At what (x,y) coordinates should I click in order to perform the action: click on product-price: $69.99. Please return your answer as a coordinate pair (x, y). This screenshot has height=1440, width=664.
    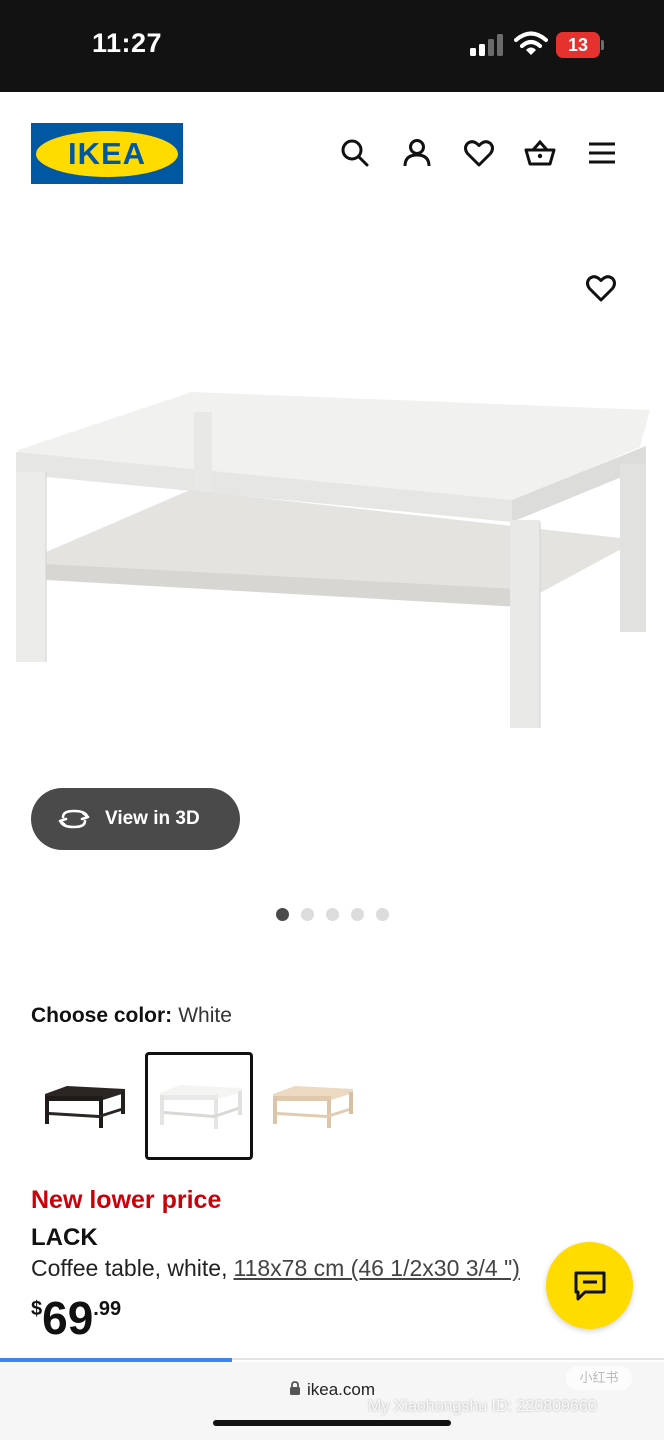
    Looking at the image, I should click on (76, 1318).